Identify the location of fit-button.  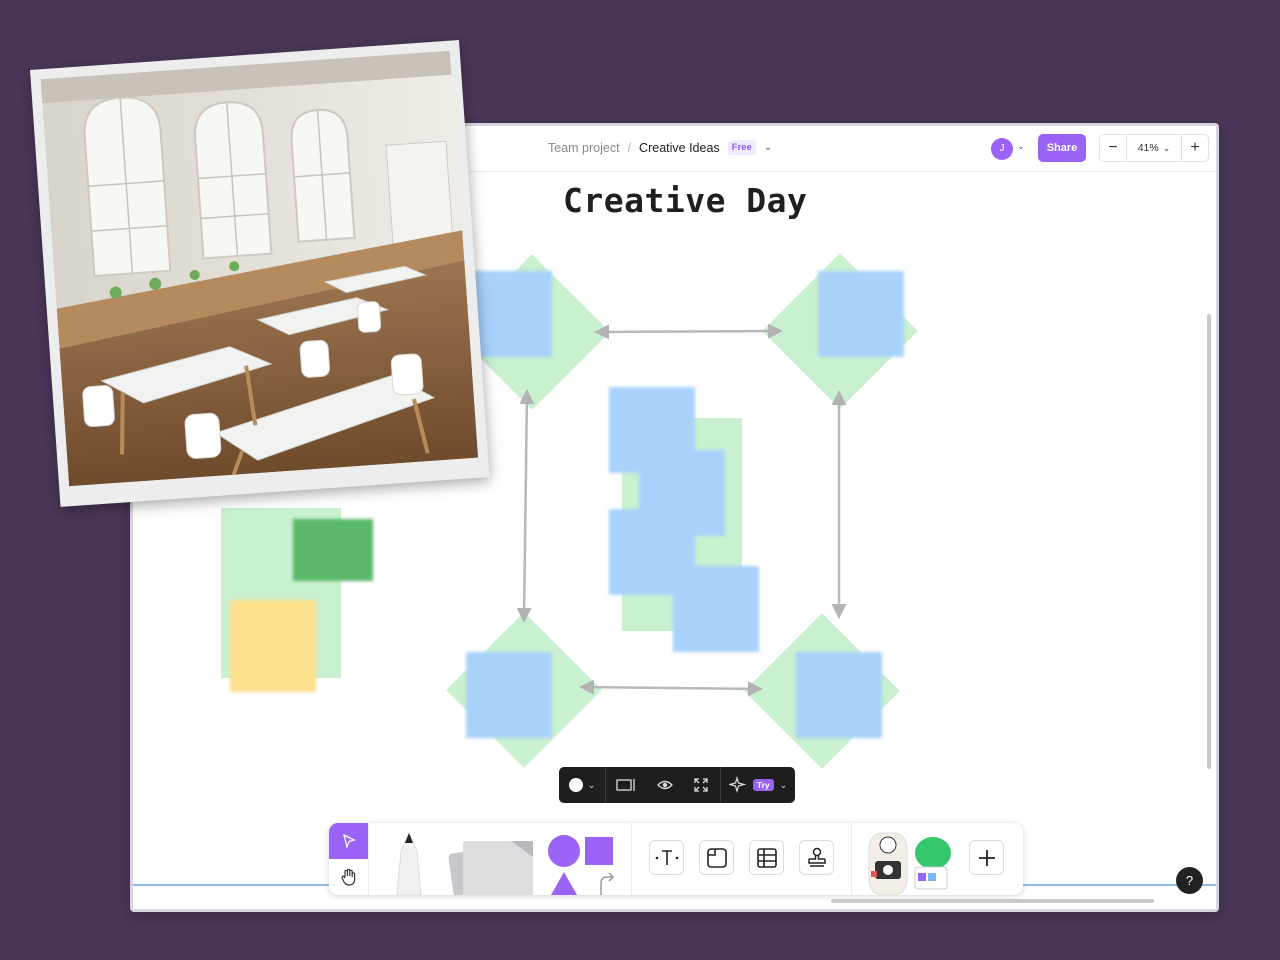
(701, 785).